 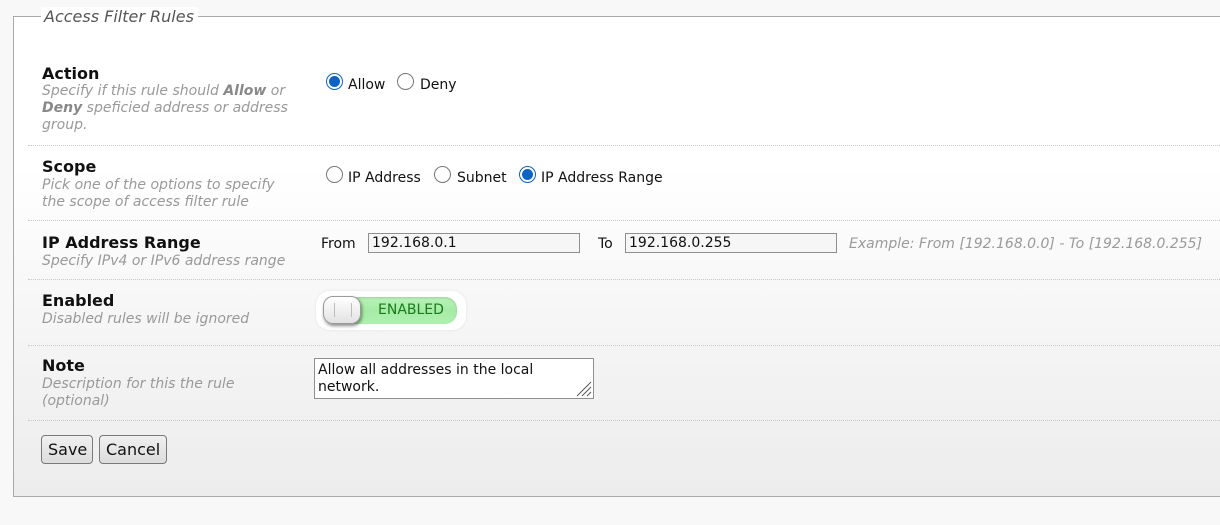 What do you see at coordinates (482, 178) in the screenshot?
I see `scope-subnet-label: Subnet` at bounding box center [482, 178].